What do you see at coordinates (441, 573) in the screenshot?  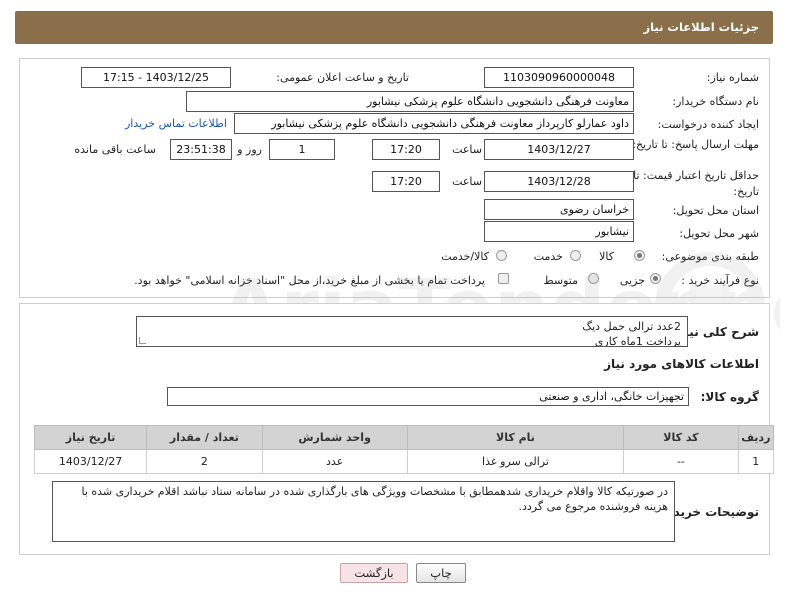 I see `print-button: چاپ` at bounding box center [441, 573].